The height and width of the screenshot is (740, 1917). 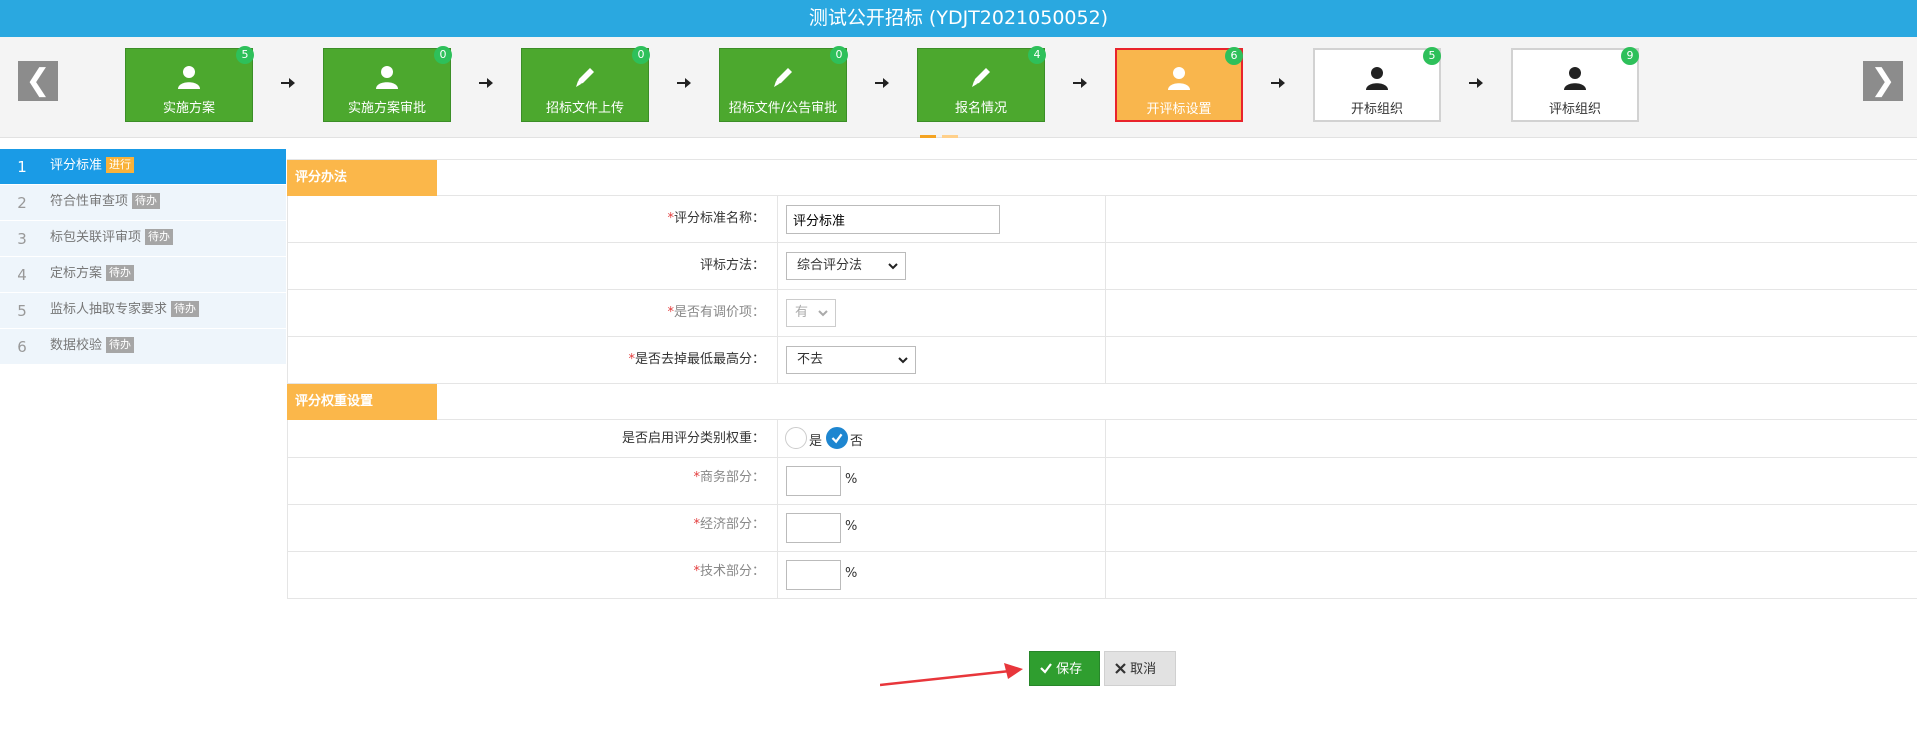 I want to click on economy-weight-input, so click(x=813, y=528).